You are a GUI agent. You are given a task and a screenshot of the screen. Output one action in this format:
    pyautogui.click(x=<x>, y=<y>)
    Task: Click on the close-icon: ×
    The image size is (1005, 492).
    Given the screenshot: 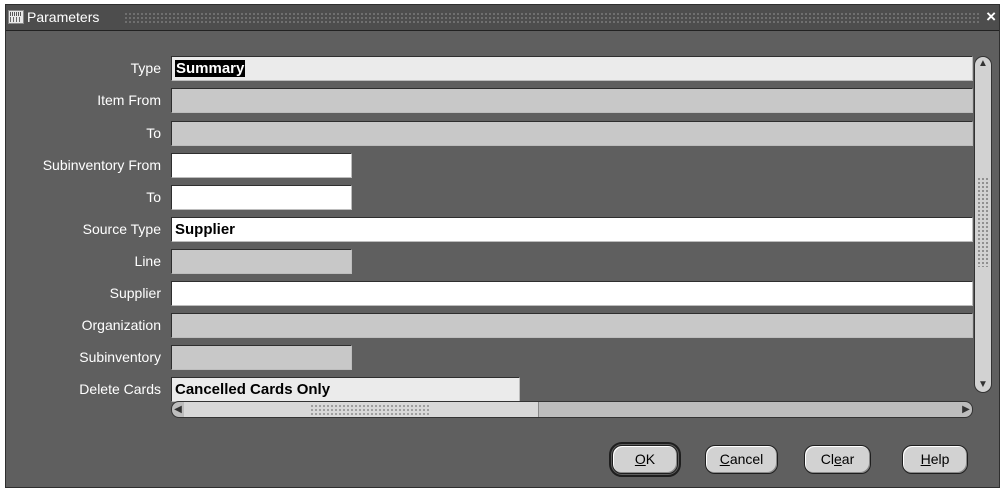 What is the action you would take?
    pyautogui.click(x=991, y=17)
    